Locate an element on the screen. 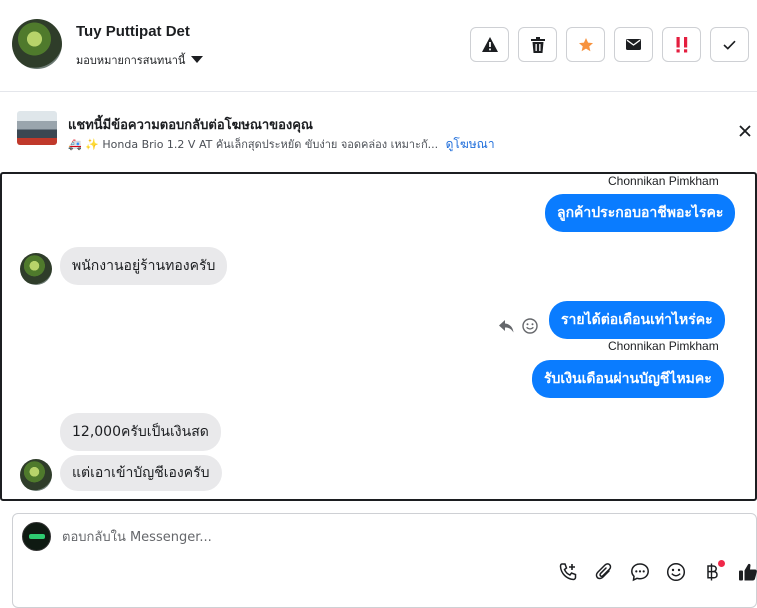 Image resolution: width=757 pixels, height=608 pixels. phone-plus-icon is located at coordinates (568, 572).